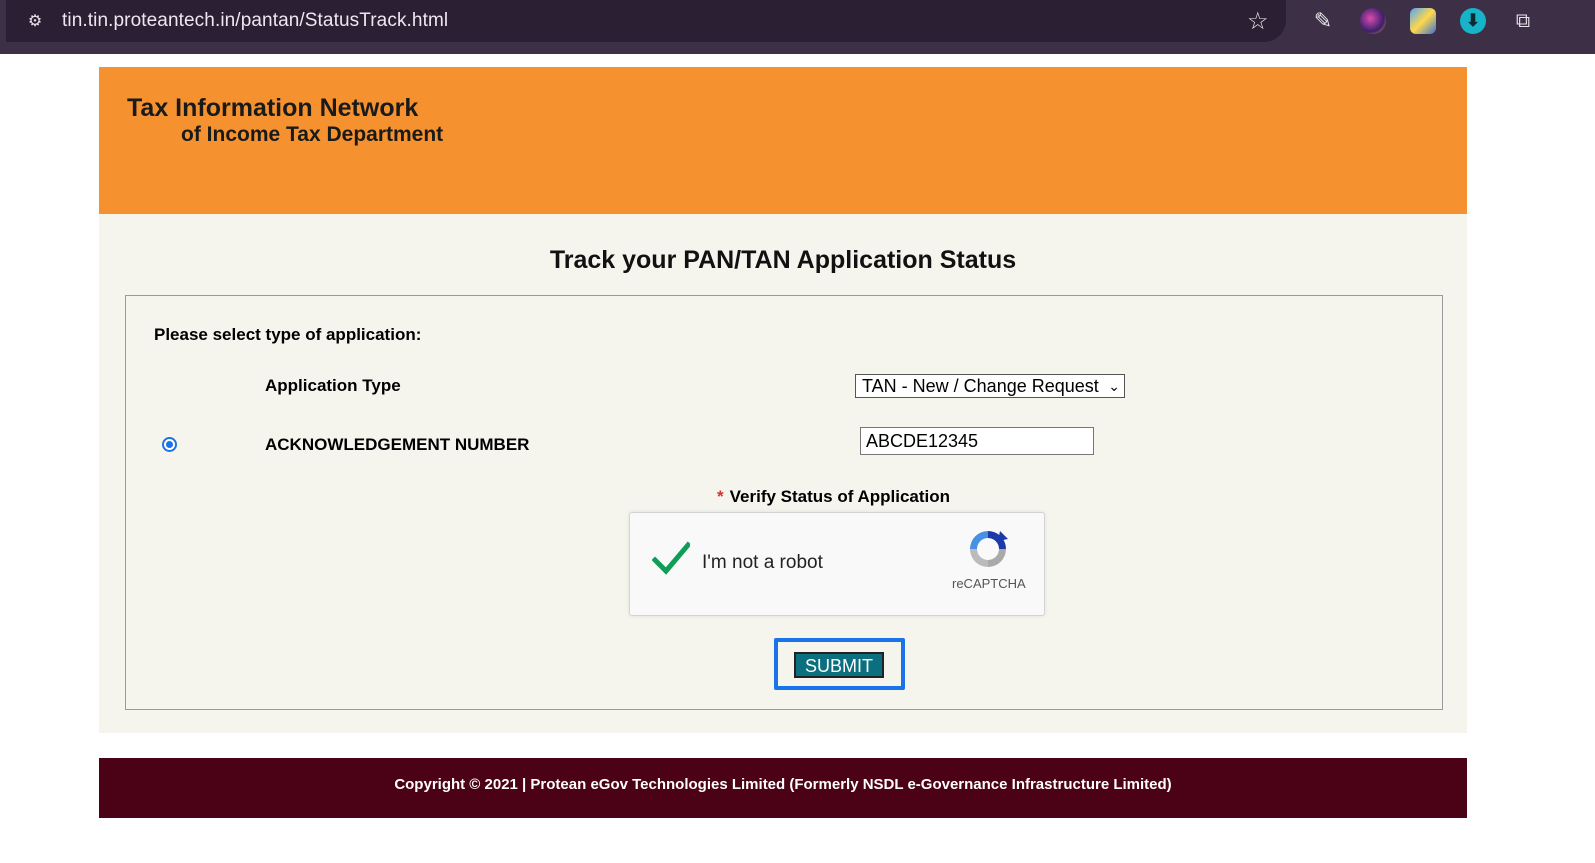 This screenshot has width=1595, height=863. I want to click on site-subtitle: of Income Tax Department, so click(312, 134).